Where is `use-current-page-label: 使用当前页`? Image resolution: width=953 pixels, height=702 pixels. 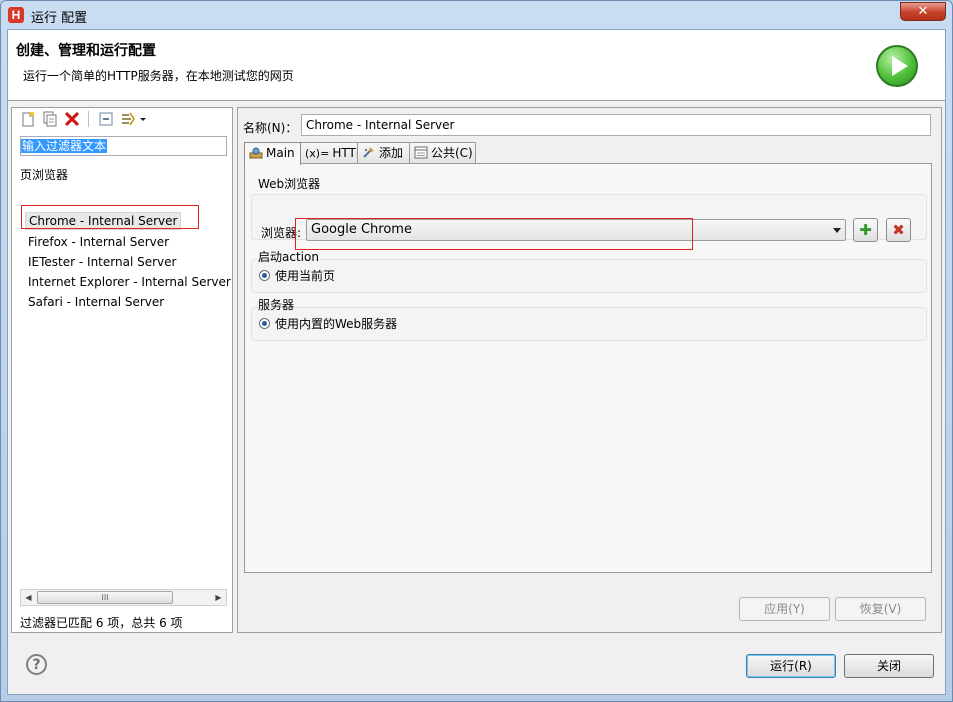 use-current-page-label: 使用当前页 is located at coordinates (305, 276).